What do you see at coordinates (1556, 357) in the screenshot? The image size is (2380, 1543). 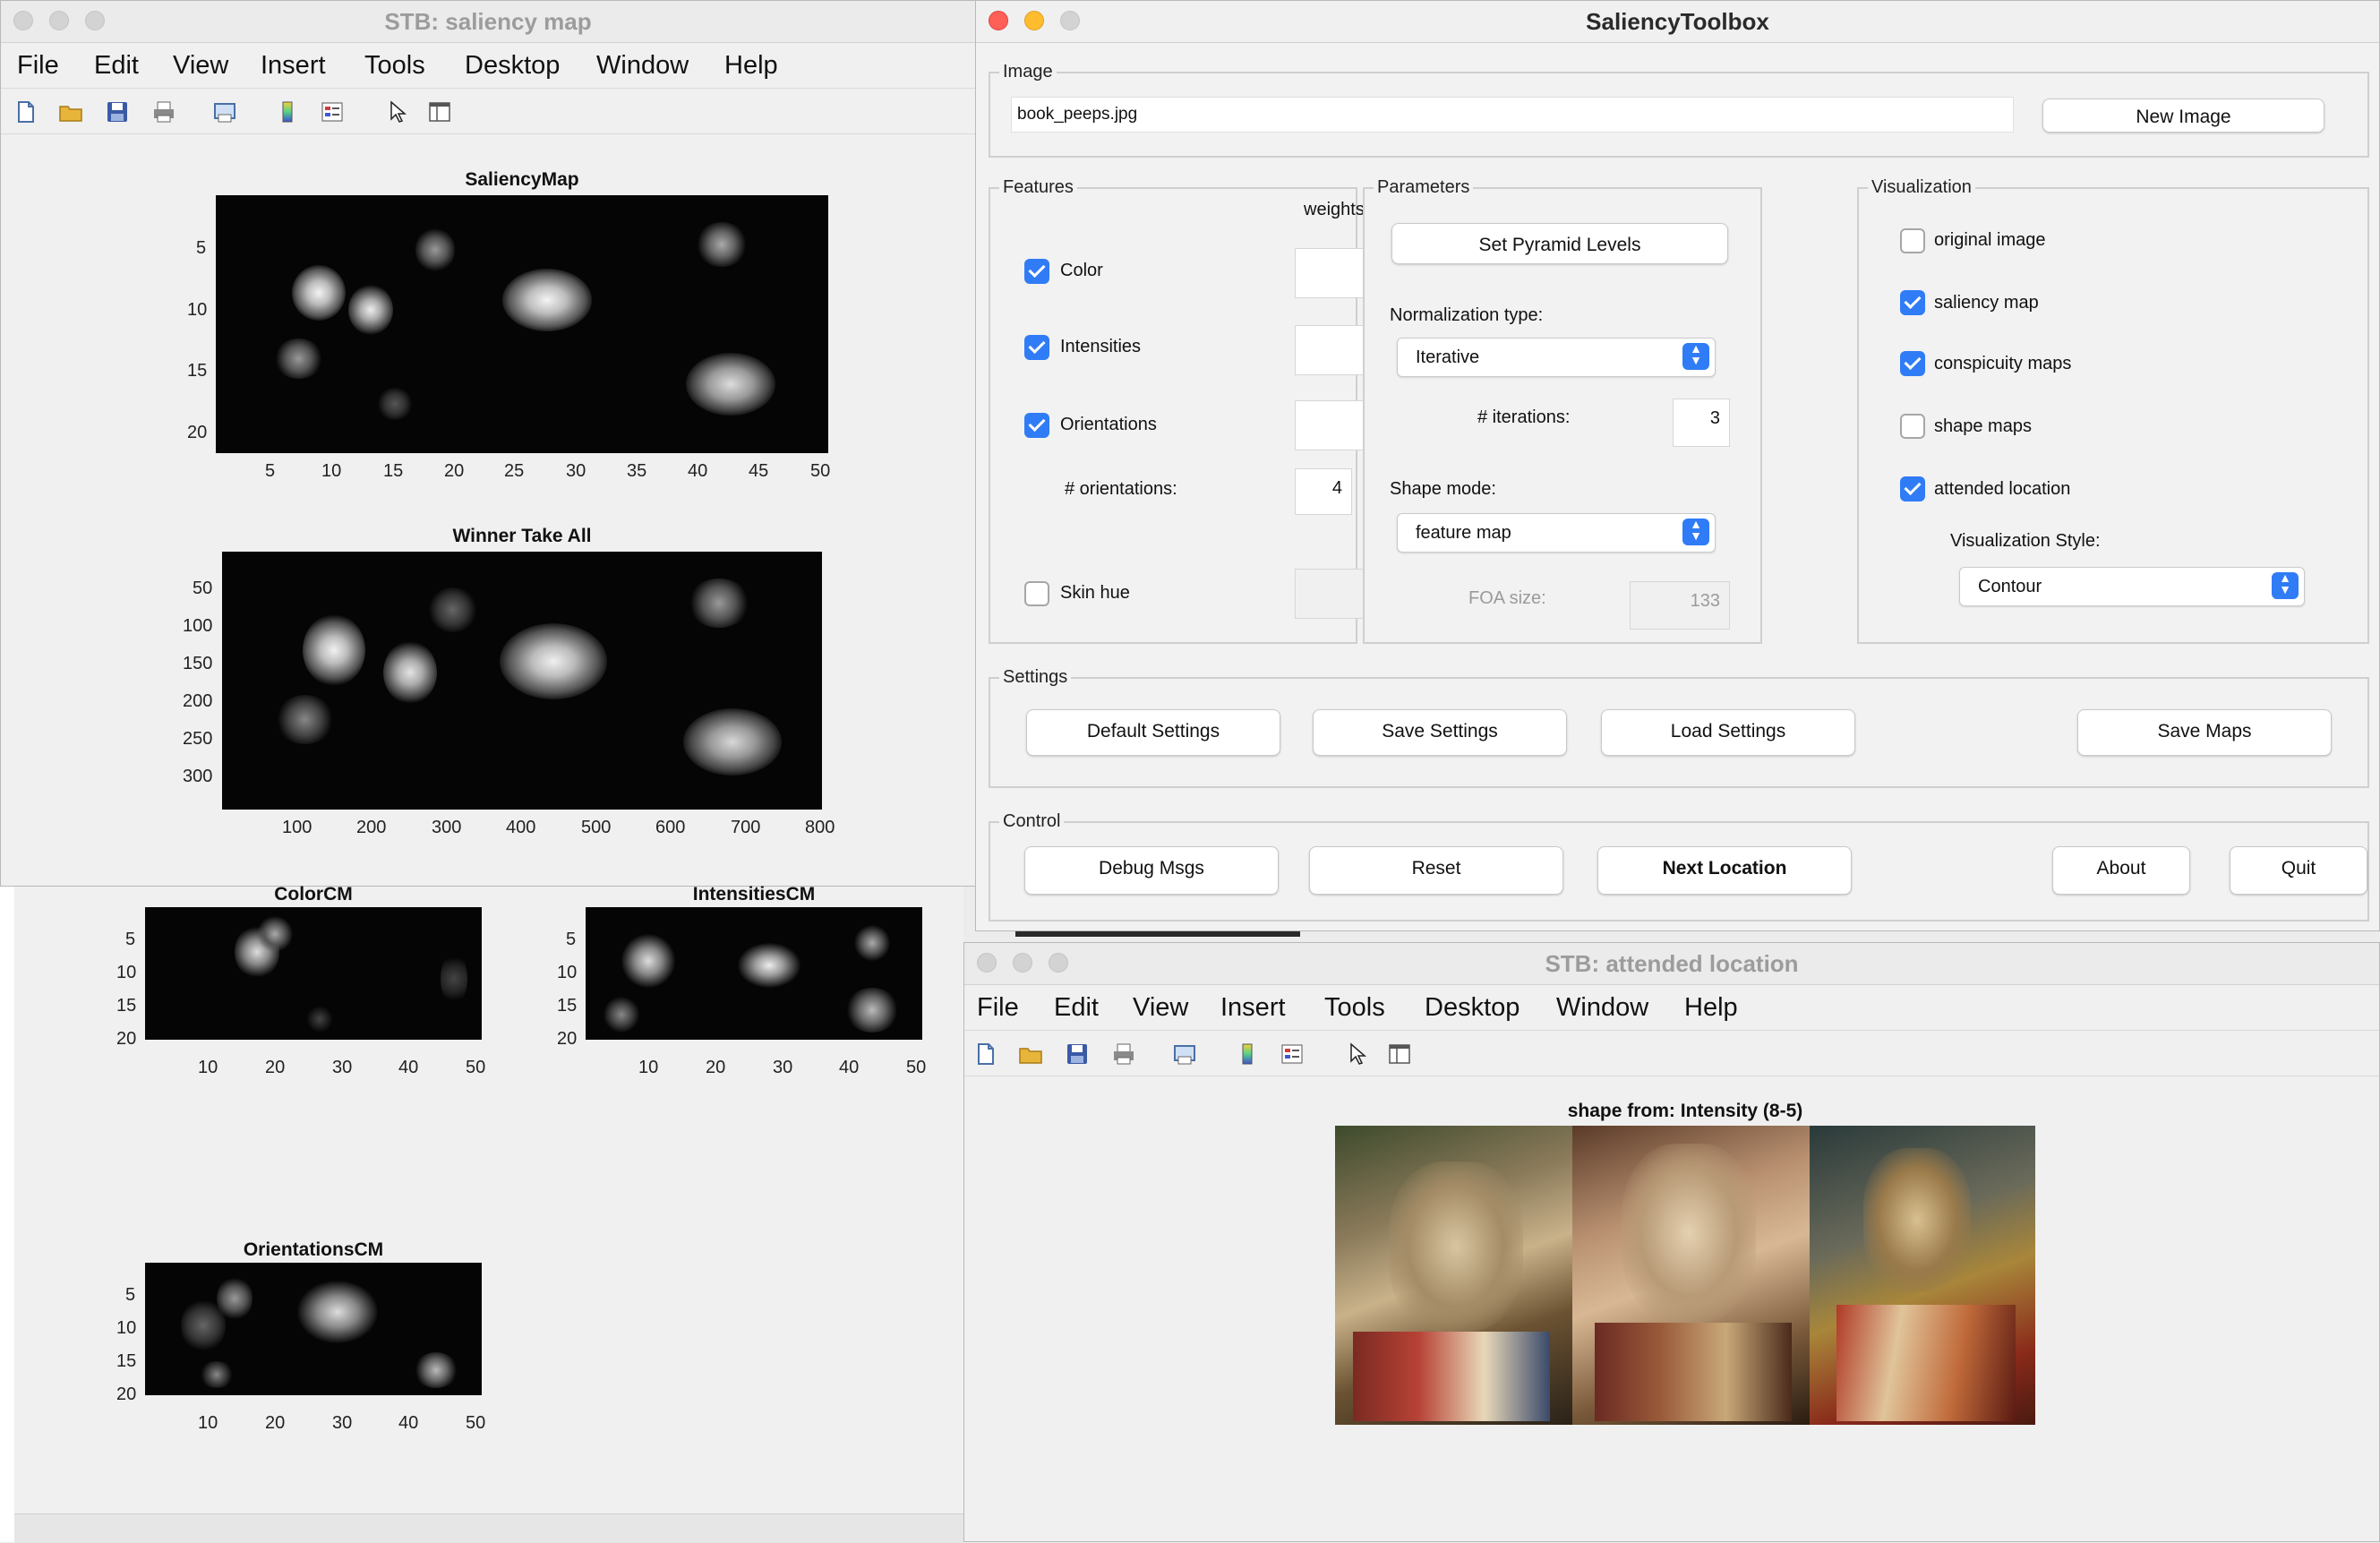 I see `normalization-type-select: Iterative ▲ ▼` at bounding box center [1556, 357].